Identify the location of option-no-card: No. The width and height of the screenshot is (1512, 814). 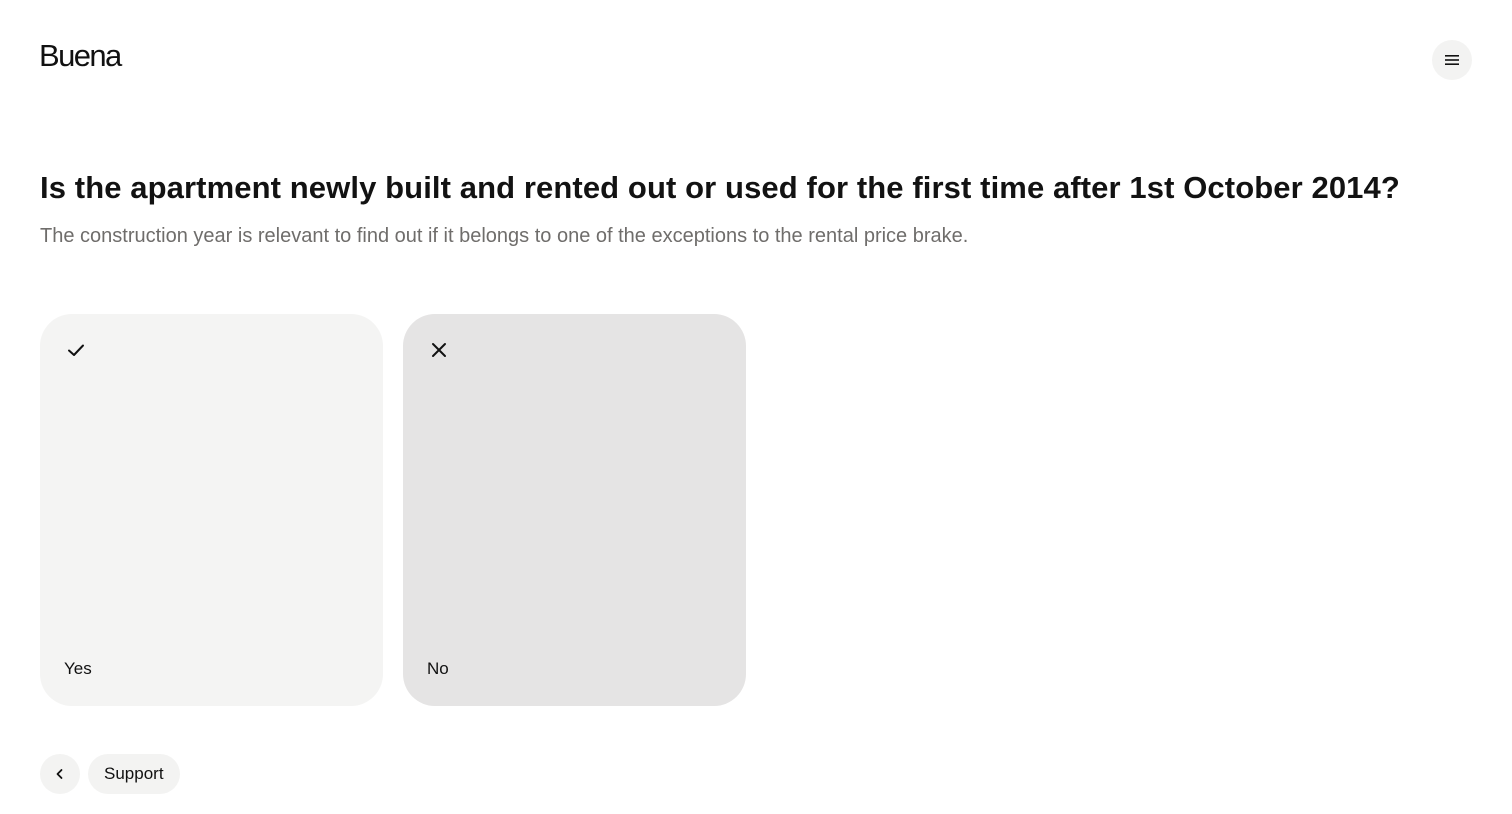
(574, 510).